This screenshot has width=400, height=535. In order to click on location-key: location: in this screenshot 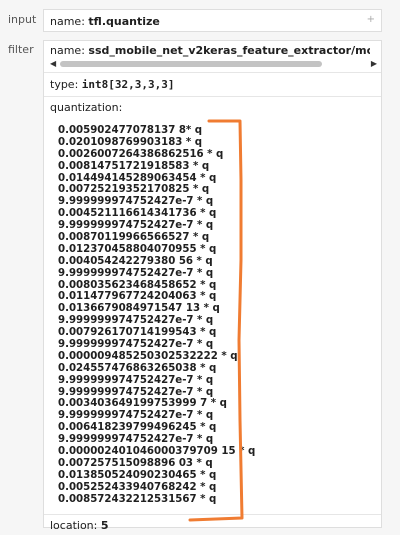, I will do `click(74, 525)`.